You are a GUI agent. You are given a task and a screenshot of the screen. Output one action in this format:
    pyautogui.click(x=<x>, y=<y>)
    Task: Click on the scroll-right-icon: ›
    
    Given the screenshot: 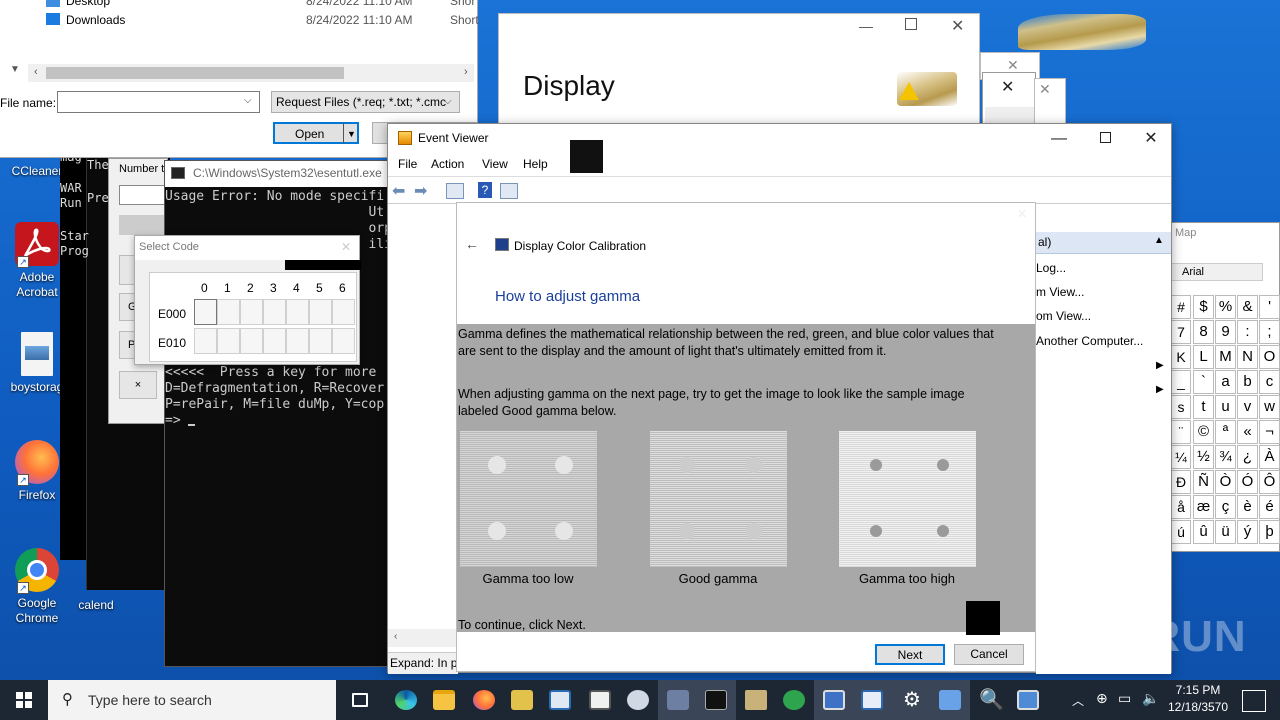 What is the action you would take?
    pyautogui.click(x=466, y=72)
    